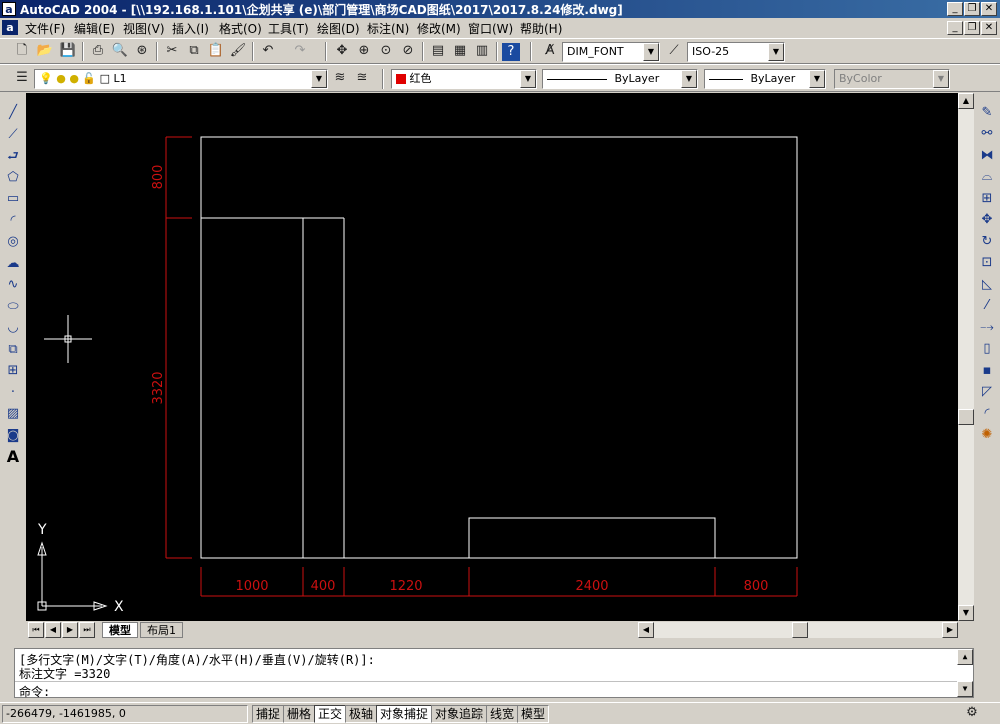 Image resolution: width=1000 pixels, height=724 pixels. What do you see at coordinates (22, 51) in the screenshot?
I see `new-file-icon: 🗋` at bounding box center [22, 51].